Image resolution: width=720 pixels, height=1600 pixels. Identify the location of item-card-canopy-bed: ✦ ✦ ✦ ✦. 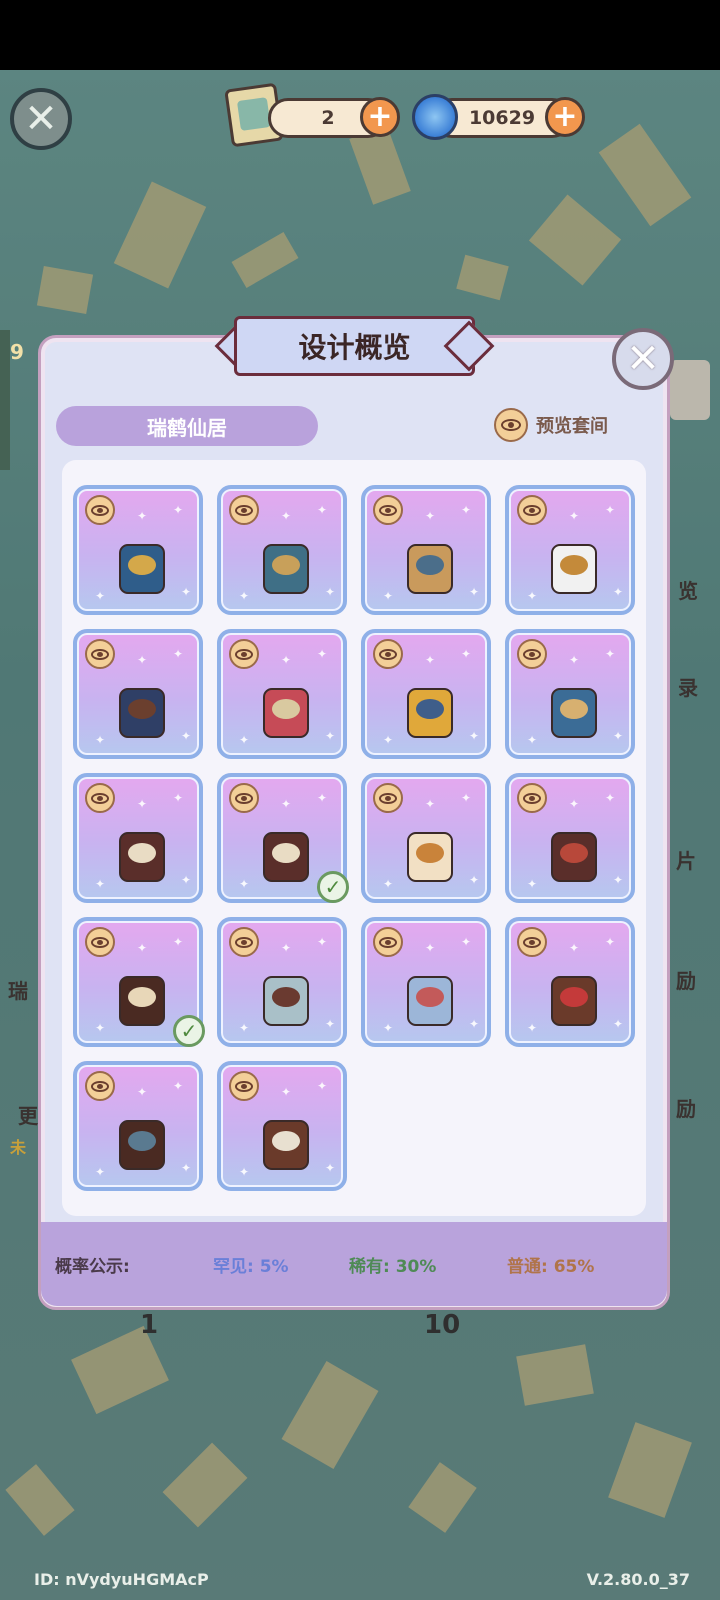
(570, 982).